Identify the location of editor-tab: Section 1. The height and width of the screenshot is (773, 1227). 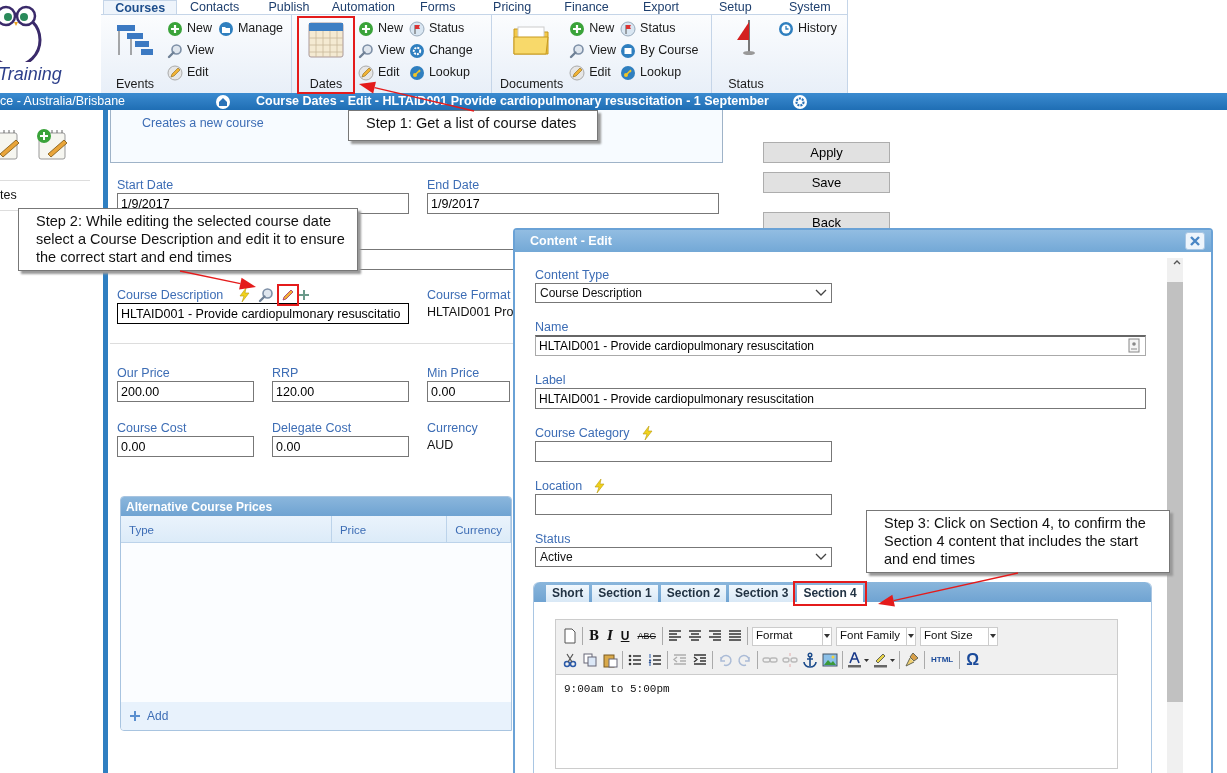
(625, 593).